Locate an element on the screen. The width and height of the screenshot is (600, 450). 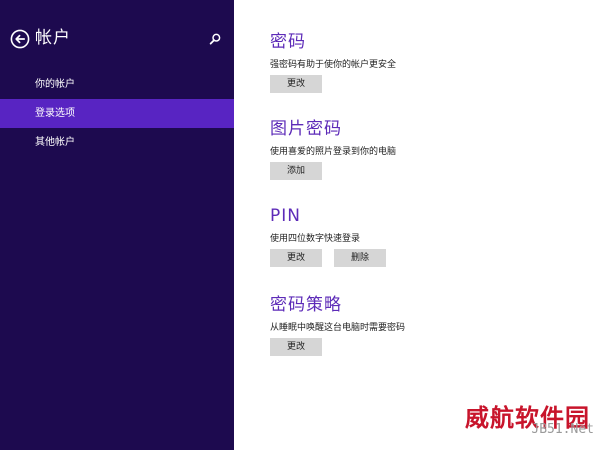
section-description: 强密码有助于使你的帐户更安全 is located at coordinates (333, 65).